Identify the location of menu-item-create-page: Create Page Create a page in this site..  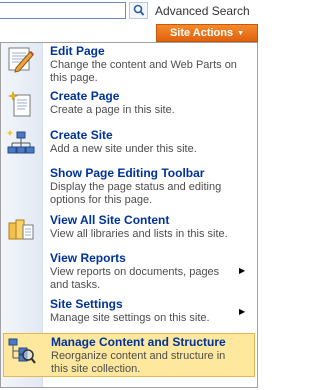
(129, 107).